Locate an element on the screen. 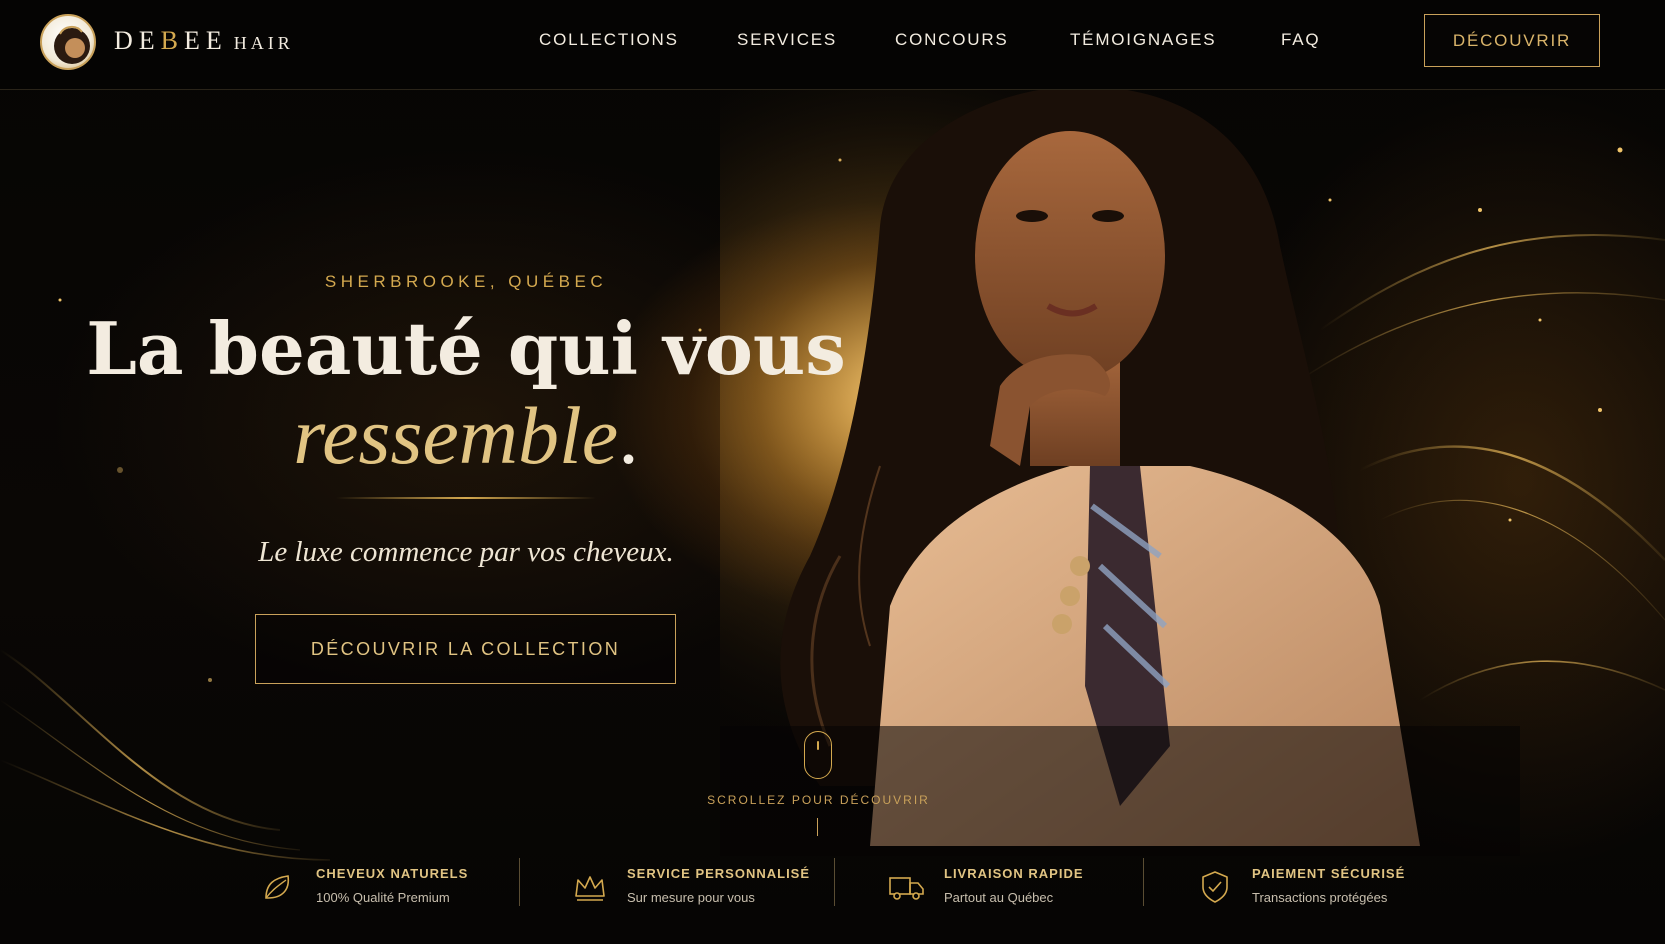  scroll-mouse-icon is located at coordinates (818, 755).